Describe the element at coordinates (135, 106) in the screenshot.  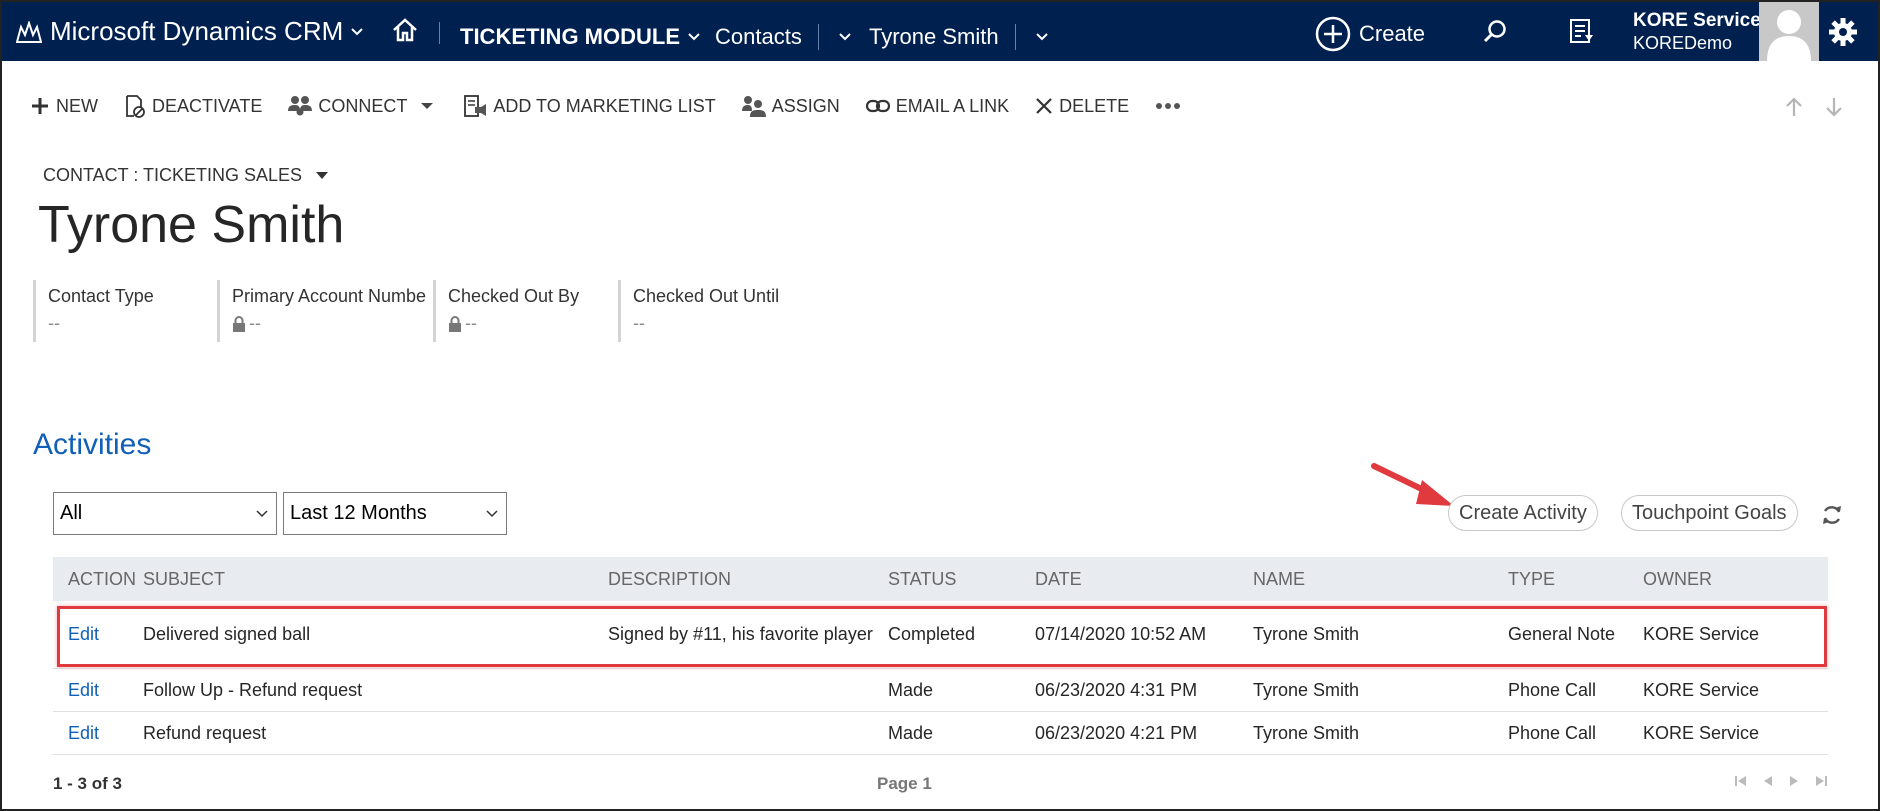
I see `deactivate-icon` at that location.